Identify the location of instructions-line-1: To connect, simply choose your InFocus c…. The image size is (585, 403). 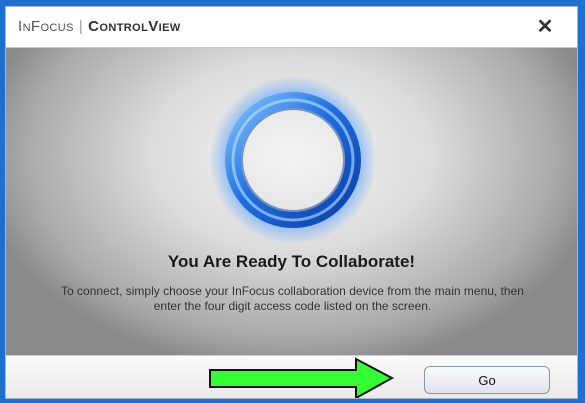
(292, 291).